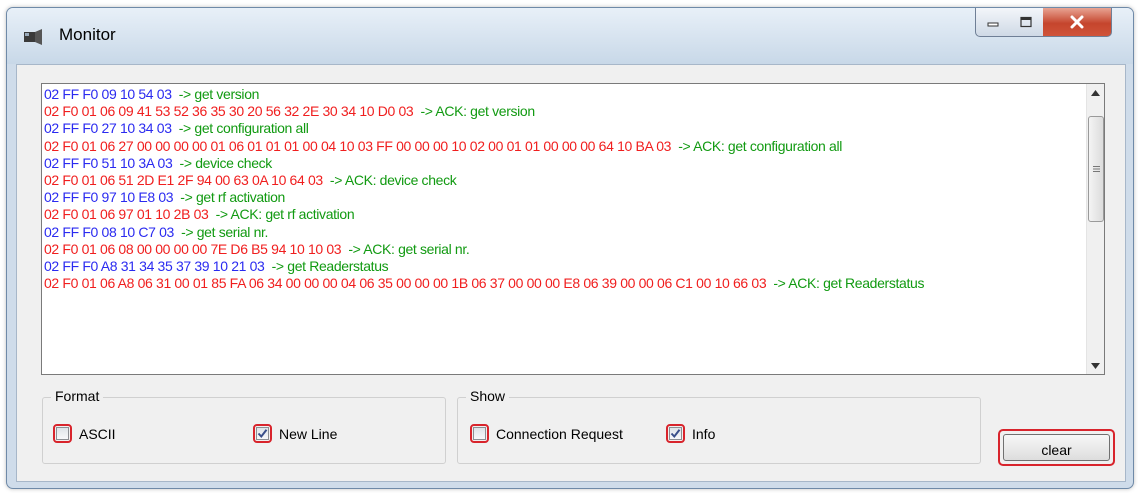 The width and height of the screenshot is (1138, 493). I want to click on info-checkbox, so click(675, 433).